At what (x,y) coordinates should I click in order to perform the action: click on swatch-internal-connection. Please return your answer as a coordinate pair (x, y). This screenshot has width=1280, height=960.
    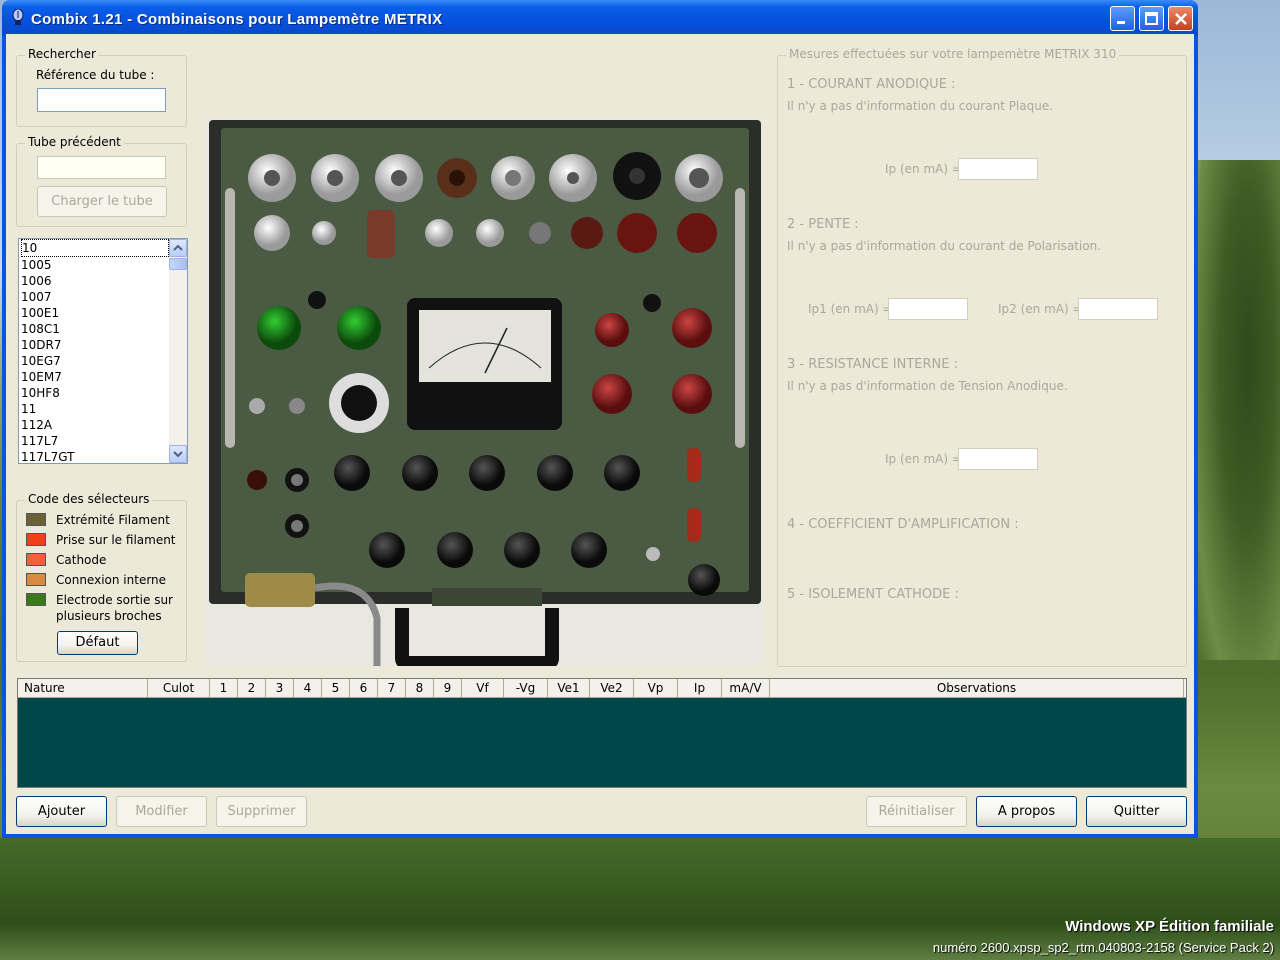
    Looking at the image, I should click on (36, 579).